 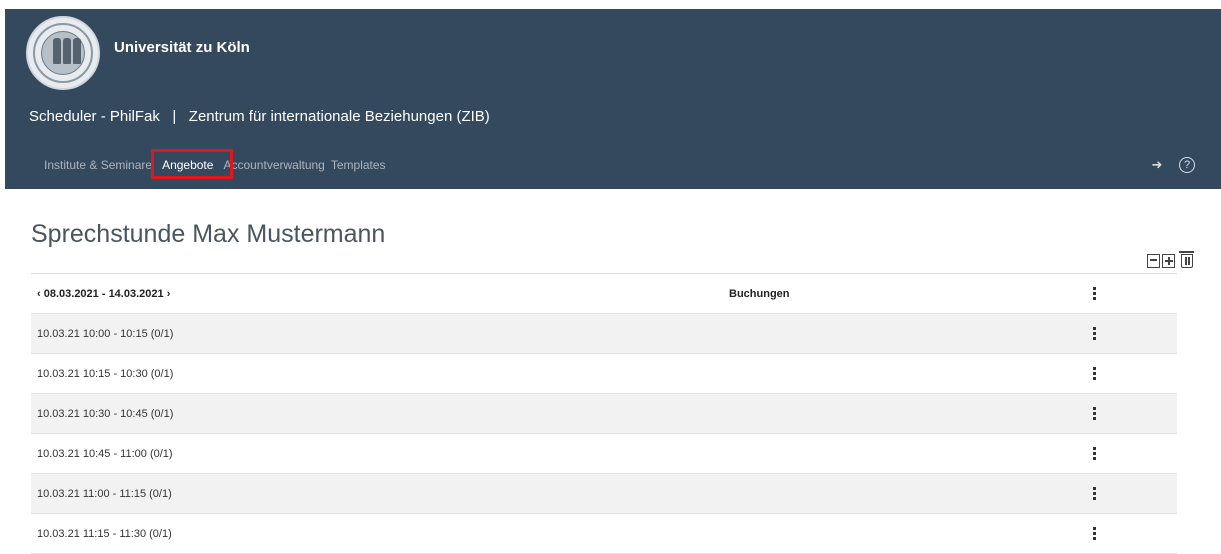 I want to click on university-seal-logo, so click(x=63, y=53).